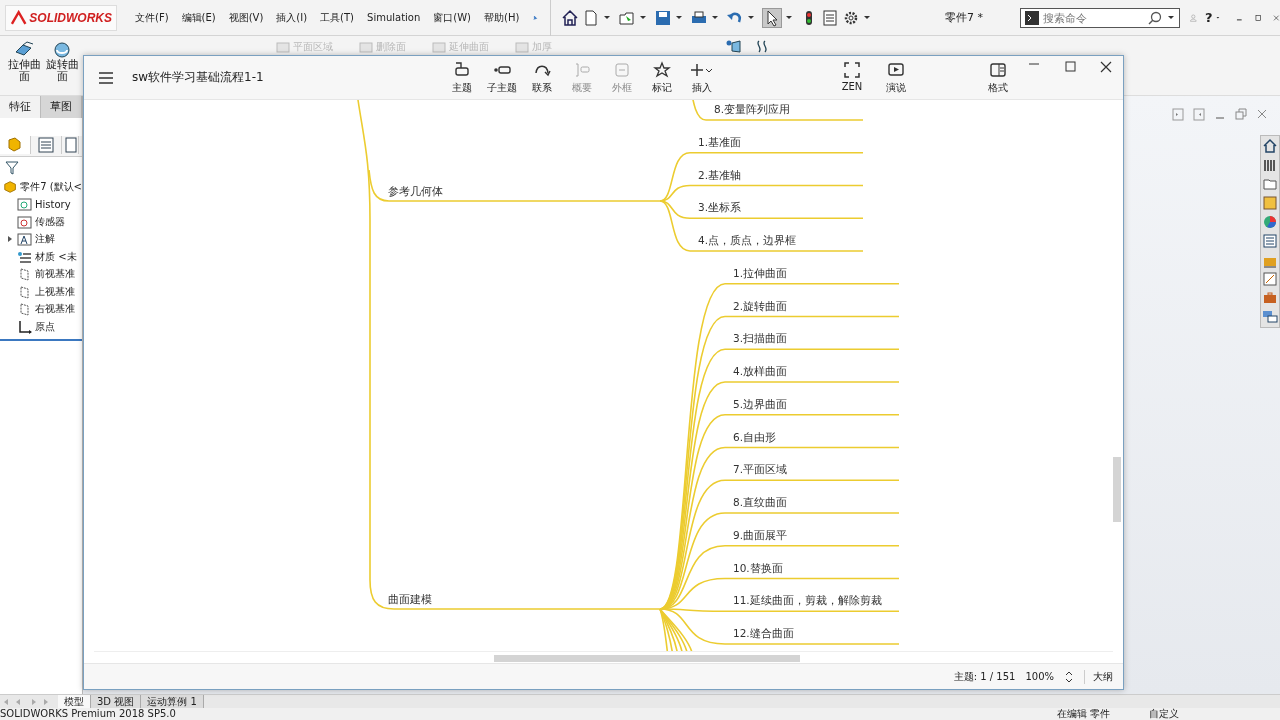 Image resolution: width=1280 pixels, height=720 pixels. Describe the element at coordinates (1069, 676) in the screenshot. I see `stepper-icon` at that location.